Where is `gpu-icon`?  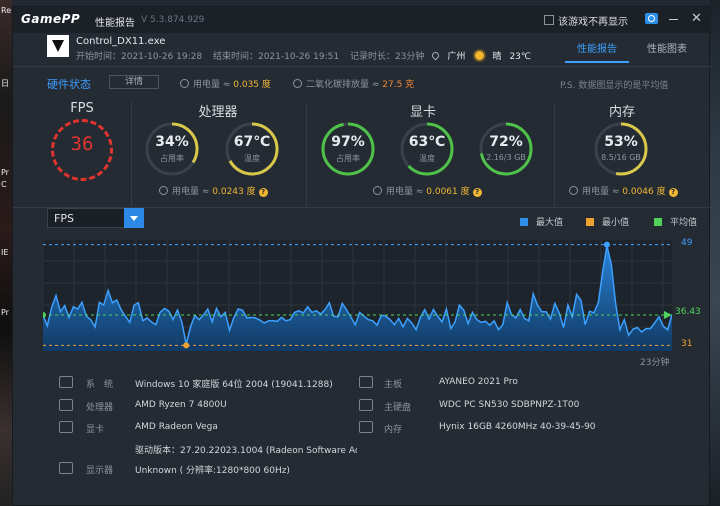 gpu-icon is located at coordinates (66, 427).